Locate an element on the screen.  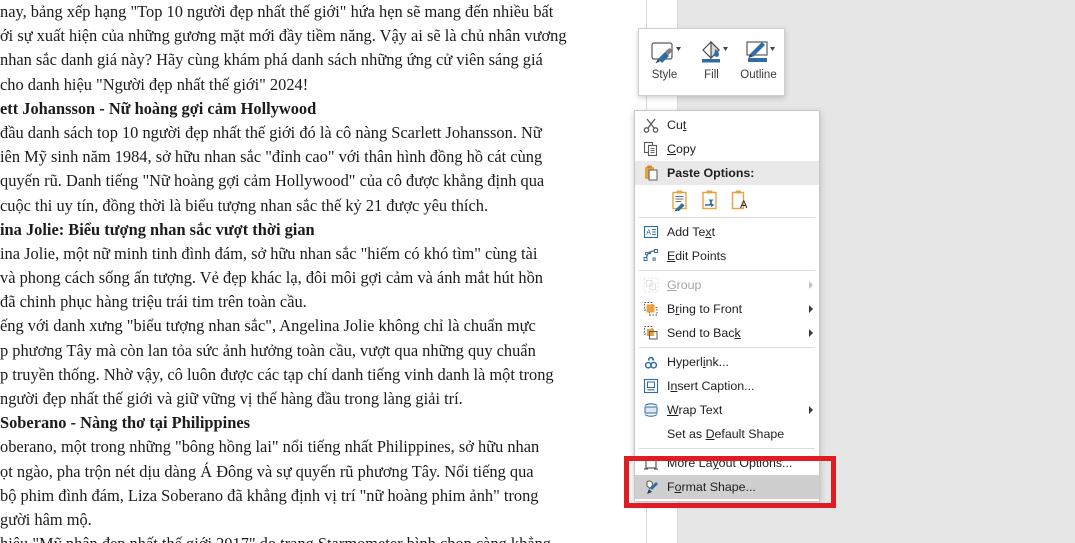
group-icon is located at coordinates (651, 285).